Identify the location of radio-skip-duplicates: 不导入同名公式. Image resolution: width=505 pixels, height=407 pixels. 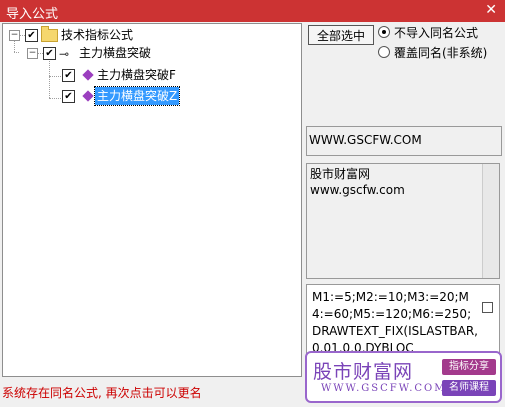
(428, 33).